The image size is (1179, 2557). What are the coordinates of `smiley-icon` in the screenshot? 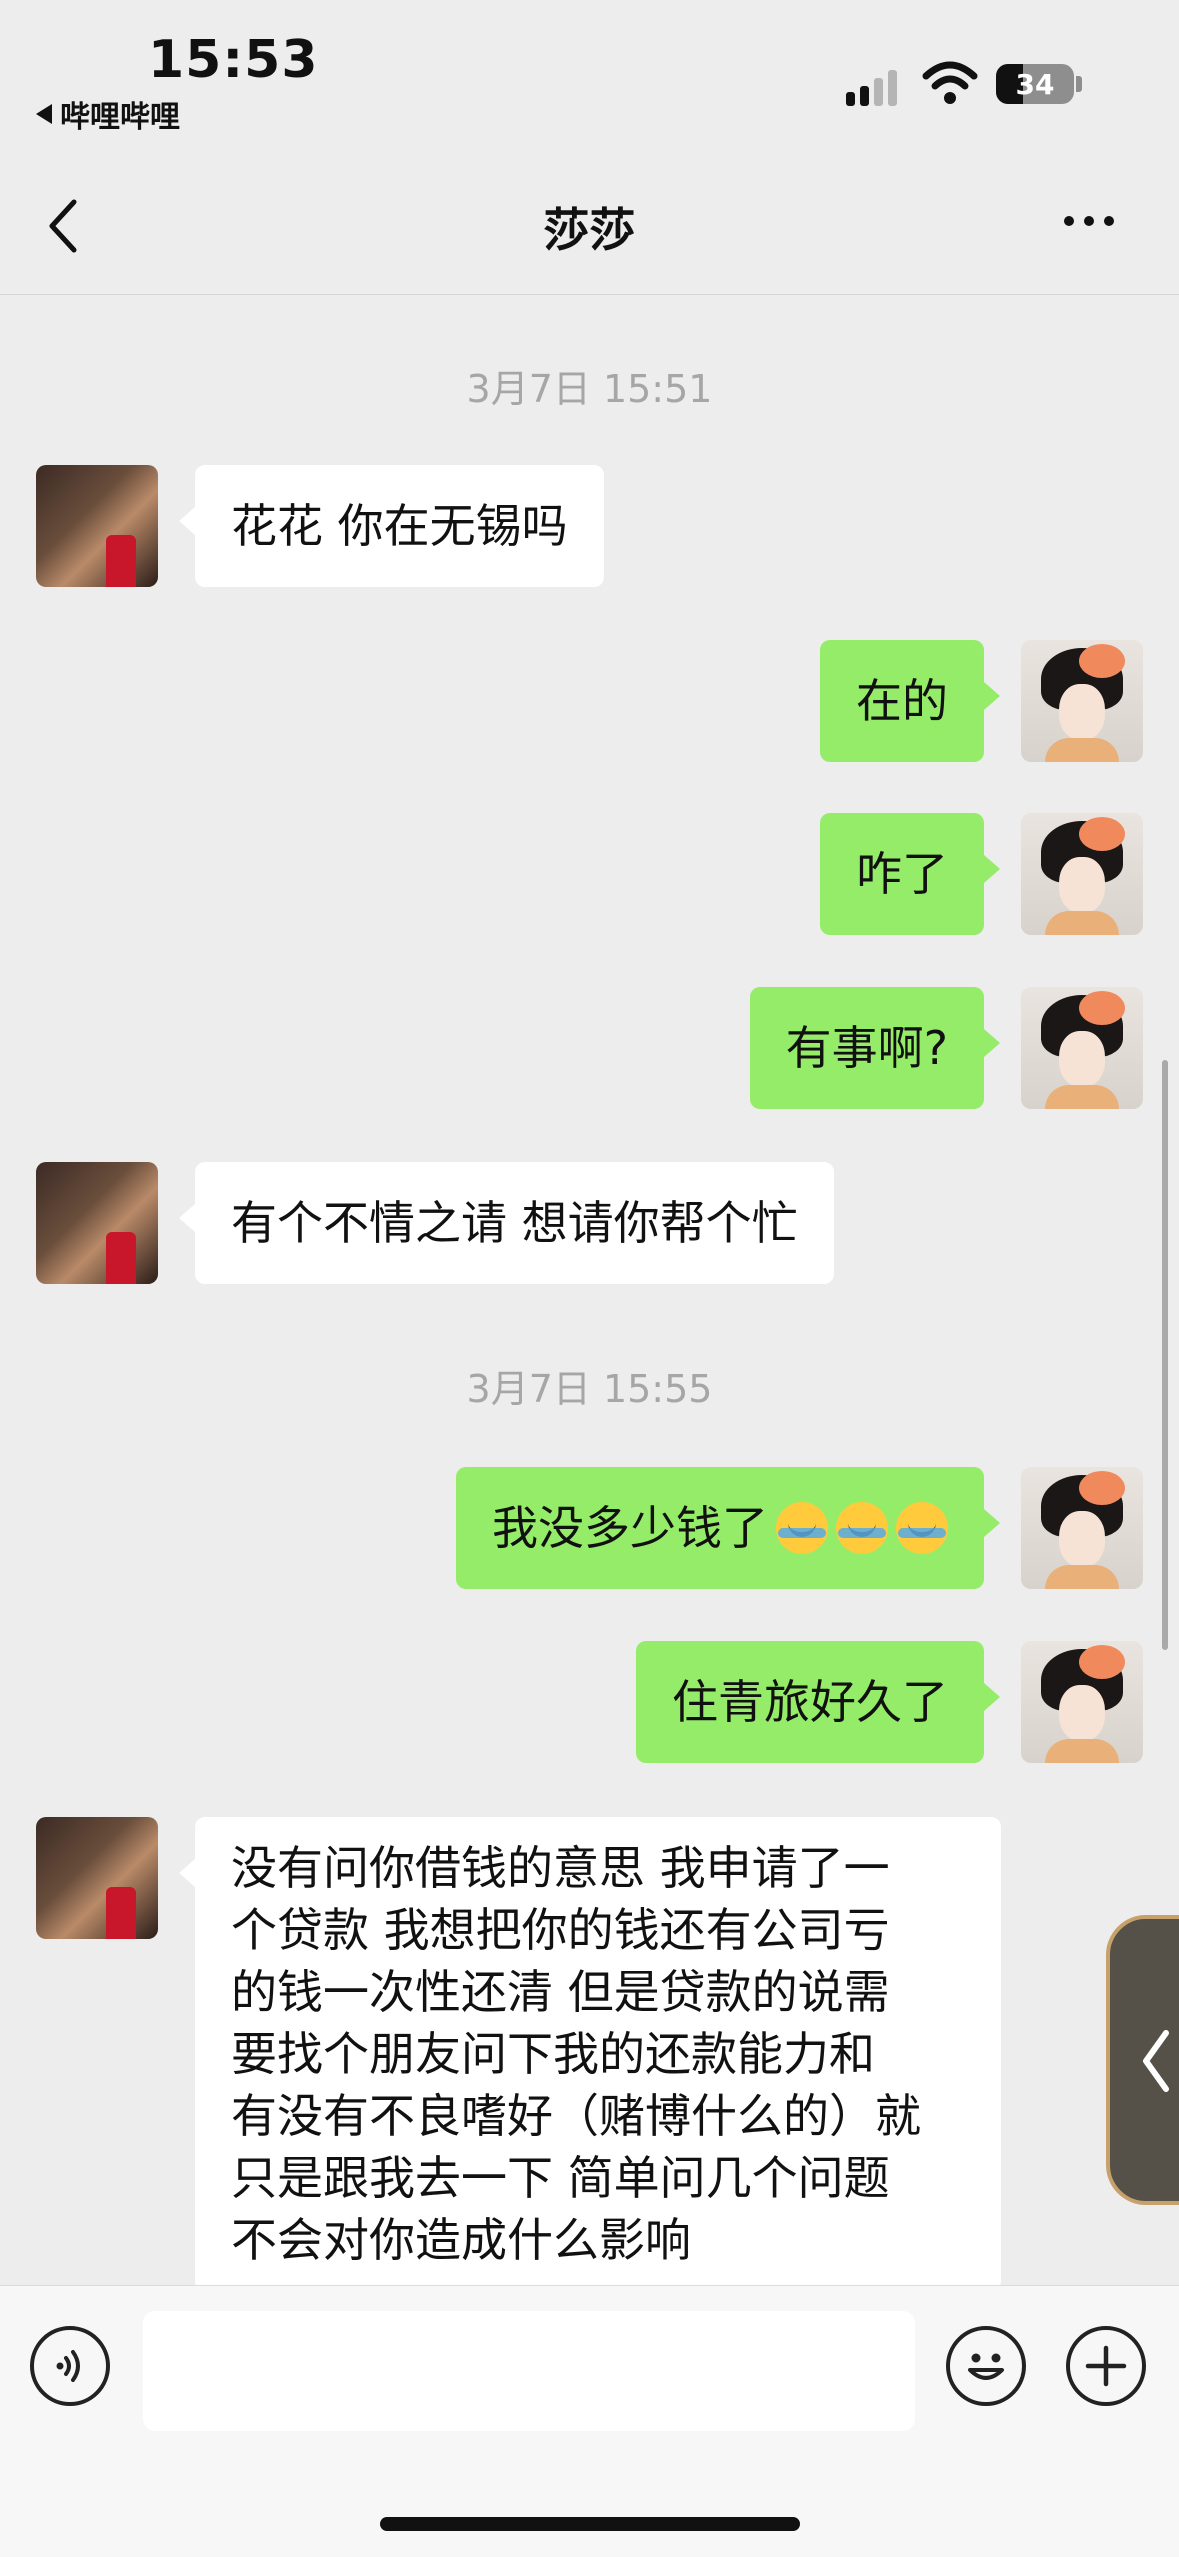 It's located at (986, 2366).